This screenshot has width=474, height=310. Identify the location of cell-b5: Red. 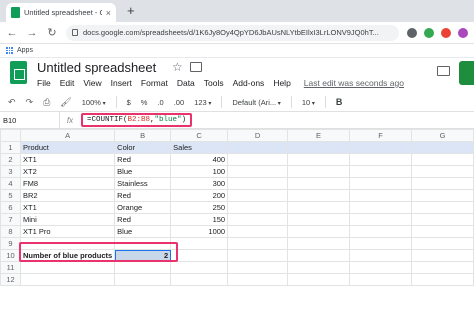
(143, 195).